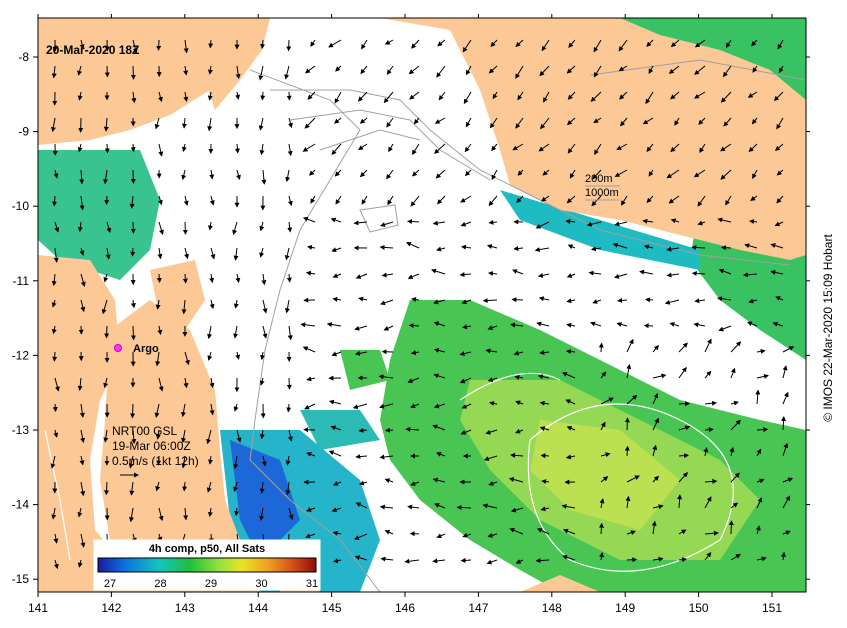 The image size is (847, 628). I want to click on x-tick-label: 145, so click(332, 608).